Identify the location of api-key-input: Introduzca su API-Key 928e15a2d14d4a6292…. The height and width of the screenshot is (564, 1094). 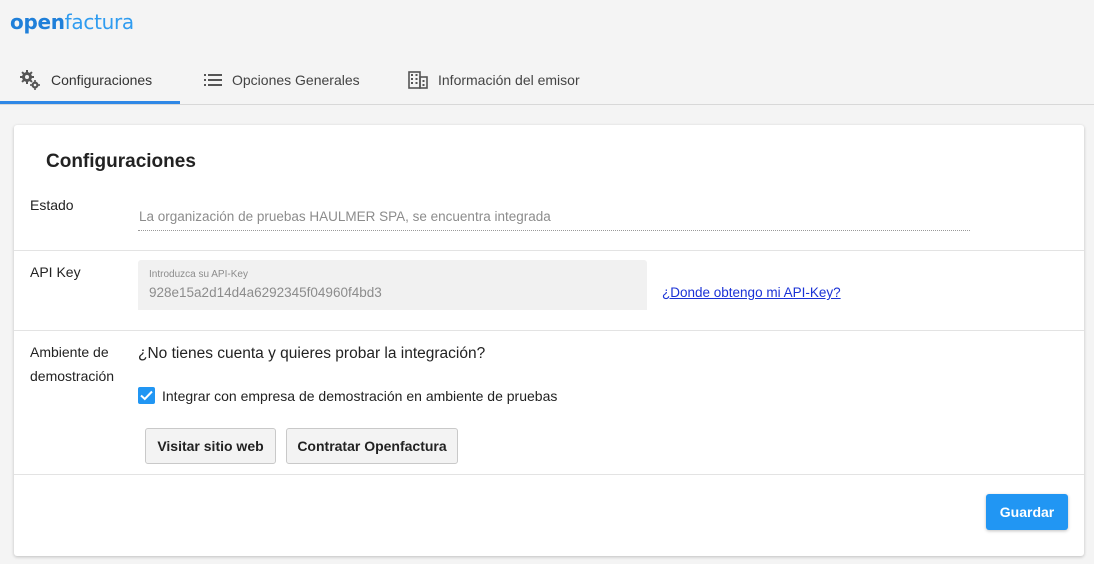
(392, 285).